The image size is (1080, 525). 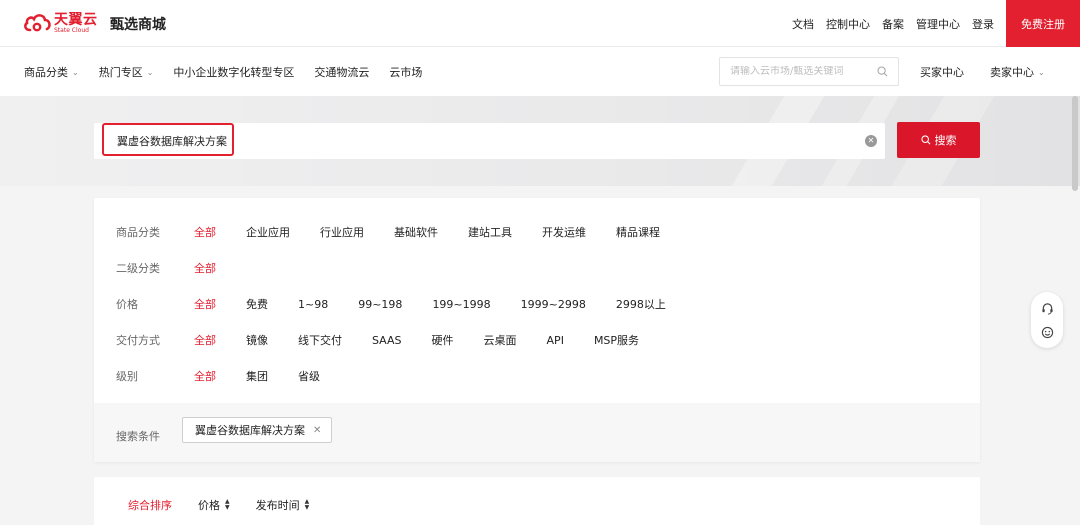 What do you see at coordinates (181, 268) in the screenshot?
I see `filter-row-subcategory: 二级分类 全部` at bounding box center [181, 268].